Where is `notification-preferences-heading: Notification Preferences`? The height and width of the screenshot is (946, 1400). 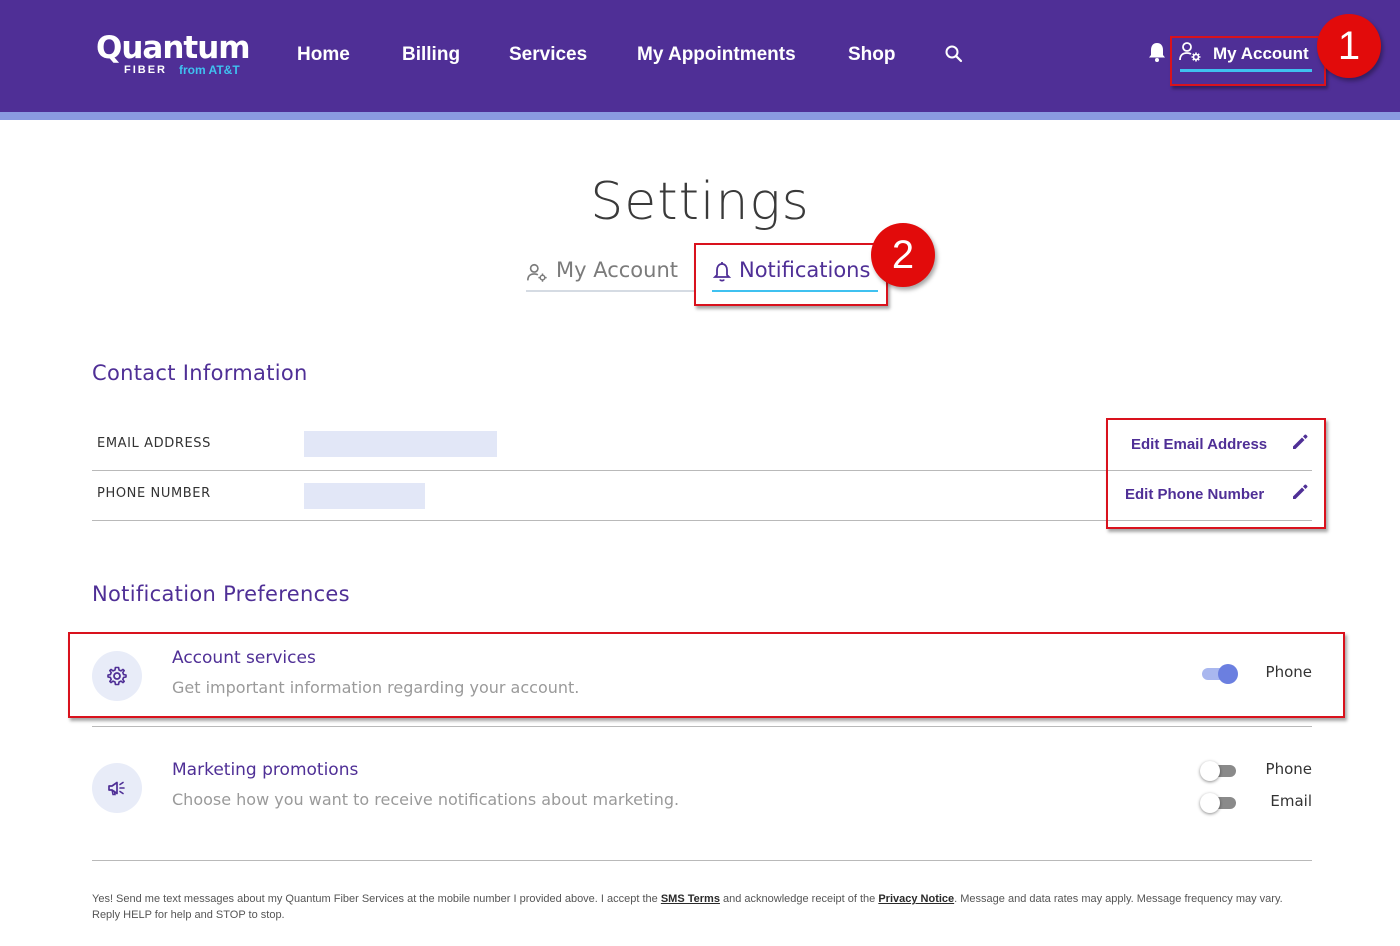
notification-preferences-heading: Notification Preferences is located at coordinates (221, 594).